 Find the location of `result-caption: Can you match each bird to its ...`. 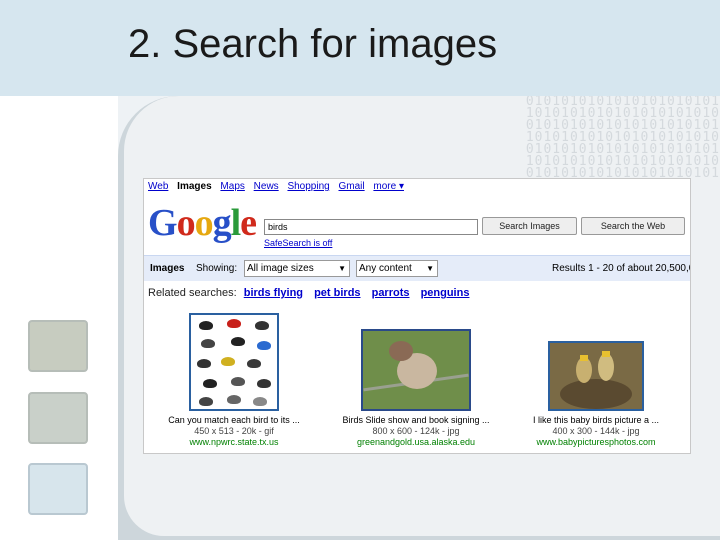

result-caption: Can you match each bird to its ... is located at coordinates (234, 420).